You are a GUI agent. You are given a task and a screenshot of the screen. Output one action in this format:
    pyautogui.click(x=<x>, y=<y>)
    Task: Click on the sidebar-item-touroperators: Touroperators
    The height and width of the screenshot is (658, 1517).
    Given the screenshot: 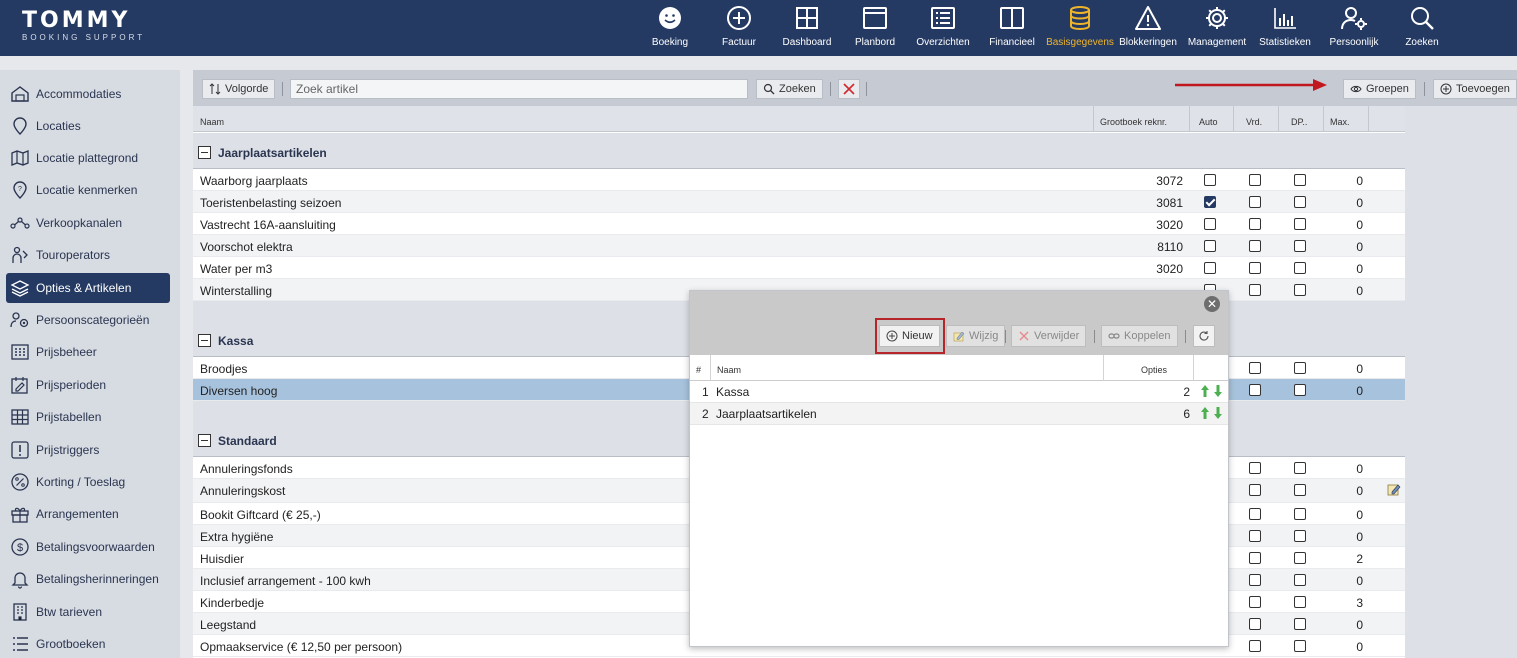 What is the action you would take?
    pyautogui.click(x=88, y=255)
    